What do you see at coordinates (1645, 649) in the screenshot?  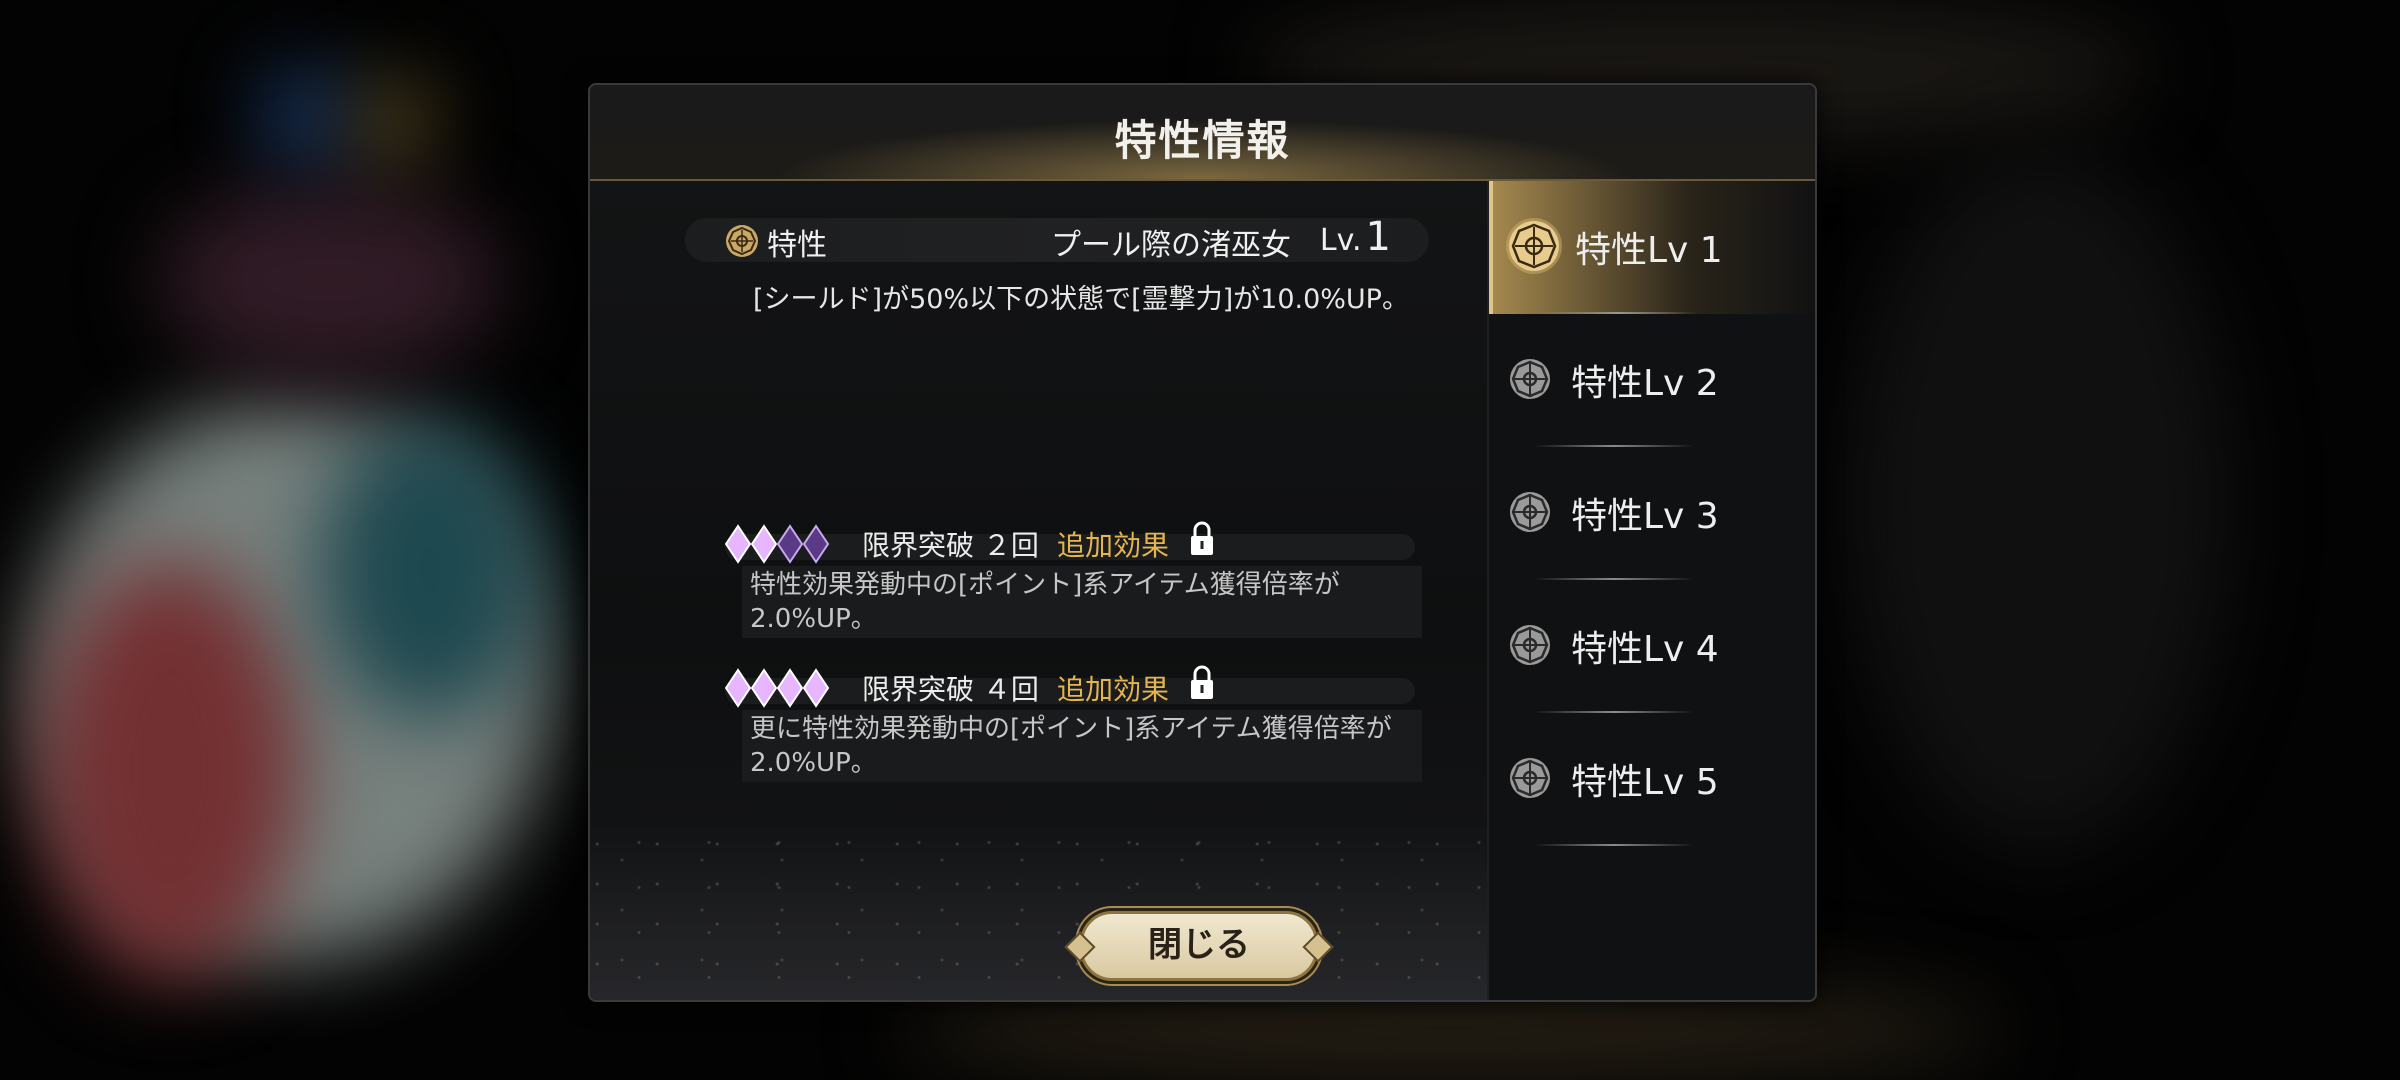 I see `tab-label: 特性Lv 4` at bounding box center [1645, 649].